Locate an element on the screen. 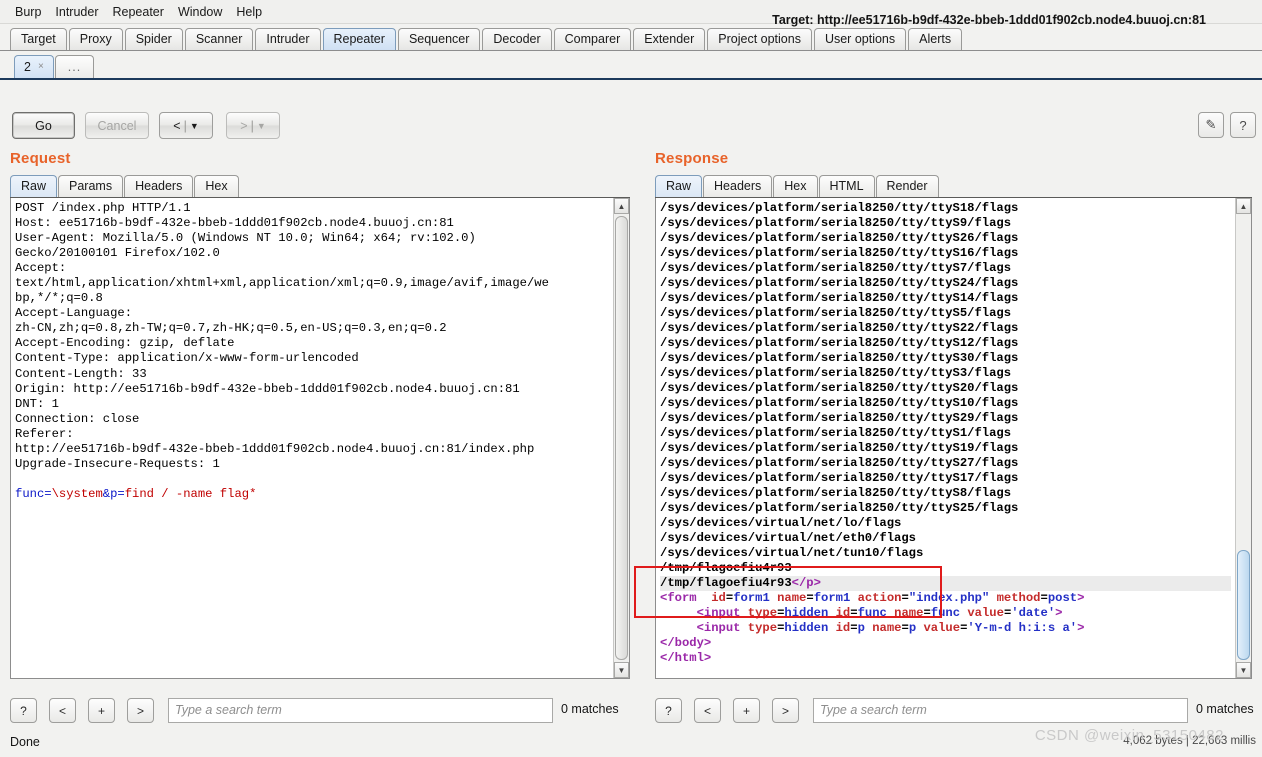 This screenshot has width=1262, height=757. request-title: Request is located at coordinates (40, 158).